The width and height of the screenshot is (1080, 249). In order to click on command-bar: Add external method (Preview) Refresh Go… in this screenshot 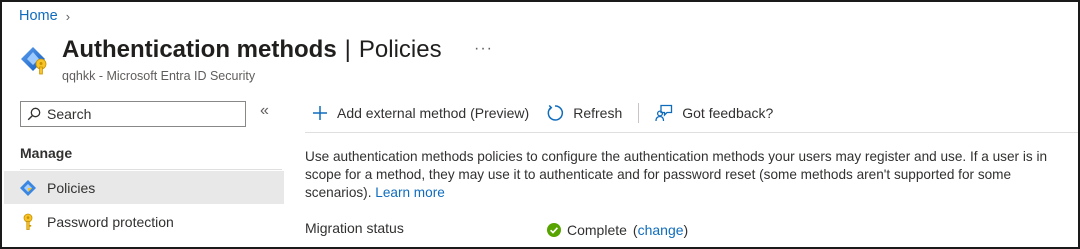, I will do `click(542, 113)`.